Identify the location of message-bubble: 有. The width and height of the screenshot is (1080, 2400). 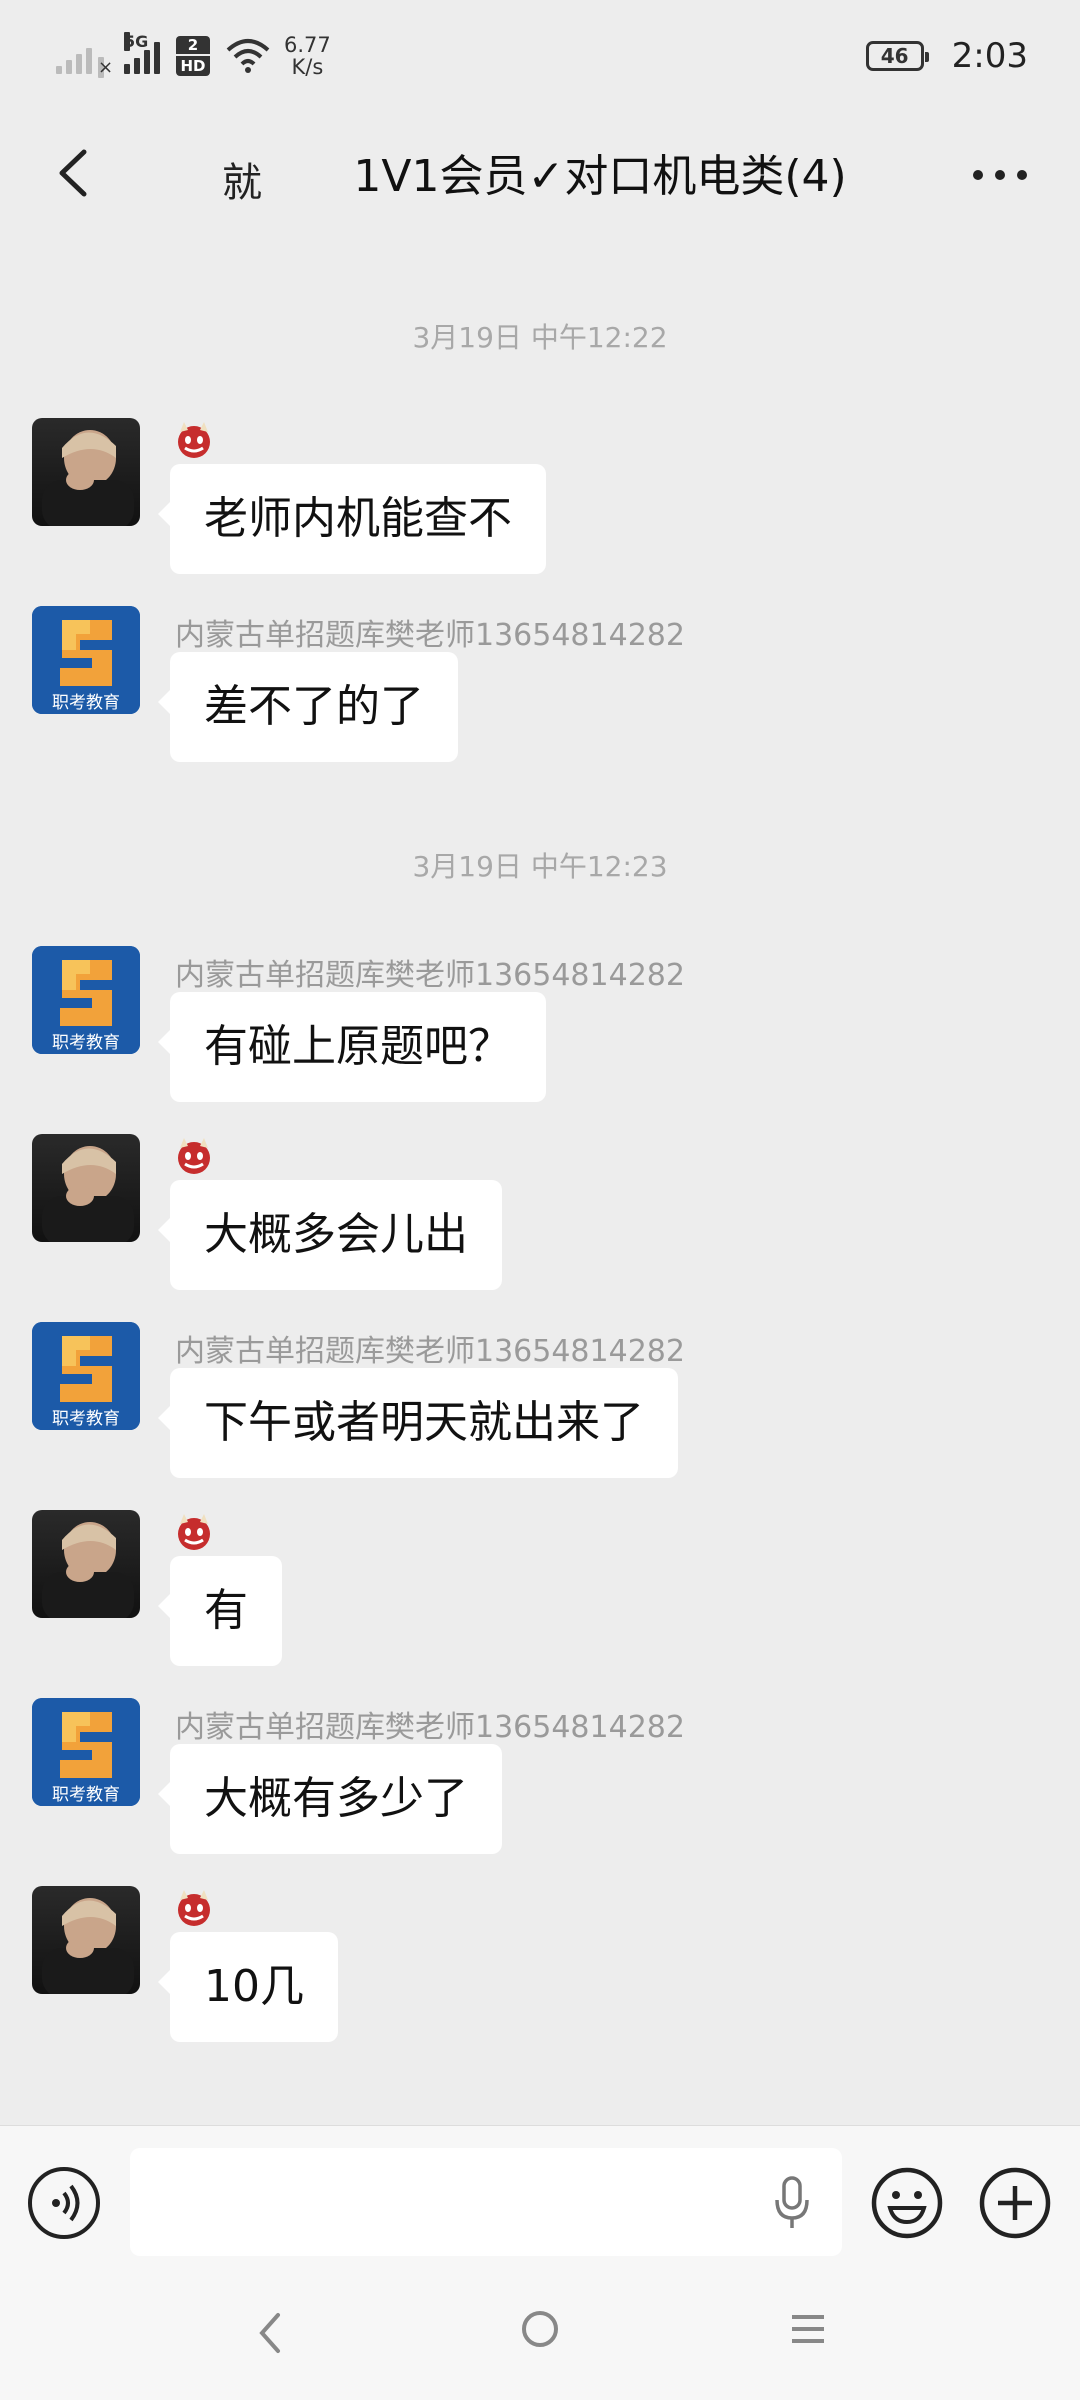
(220, 1611).